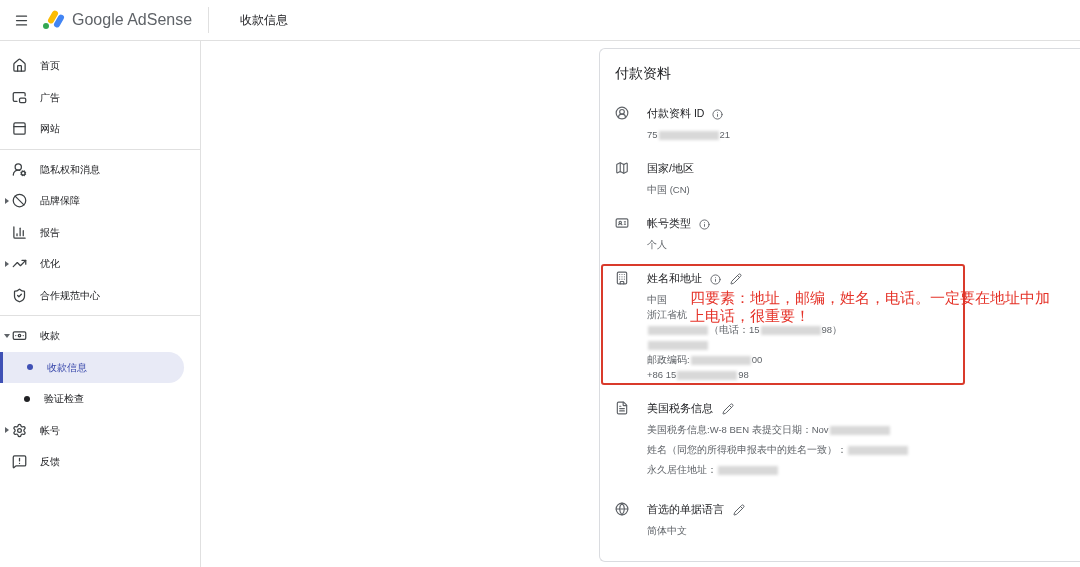 This screenshot has width=1080, height=567. What do you see at coordinates (743, 375) in the screenshot?
I see `field-value: 98` at bounding box center [743, 375].